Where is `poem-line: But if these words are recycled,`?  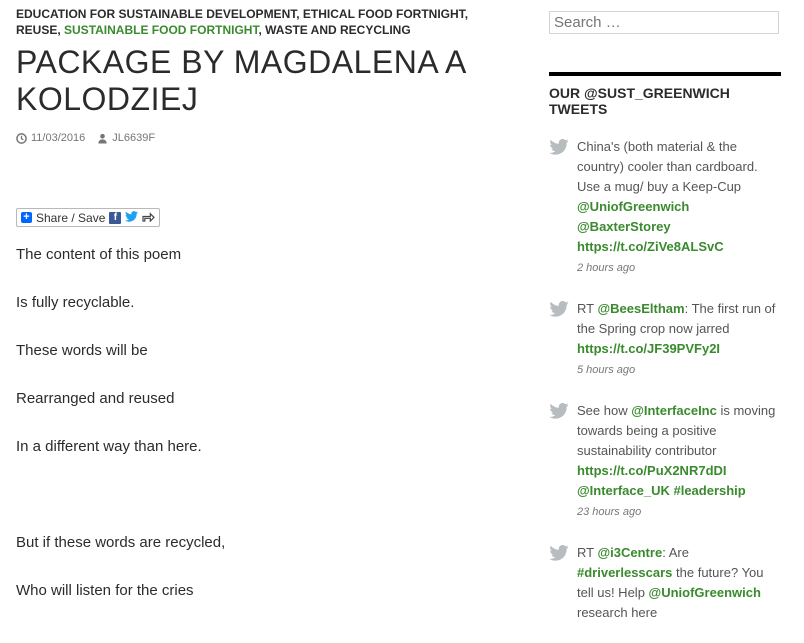 poem-line: But if these words are recycled, is located at coordinates (121, 542).